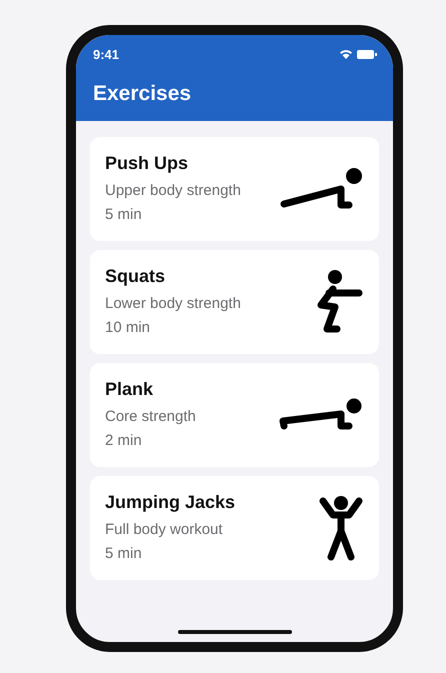  Describe the element at coordinates (164, 529) in the screenshot. I see `exercise-description: Full body workout` at that location.